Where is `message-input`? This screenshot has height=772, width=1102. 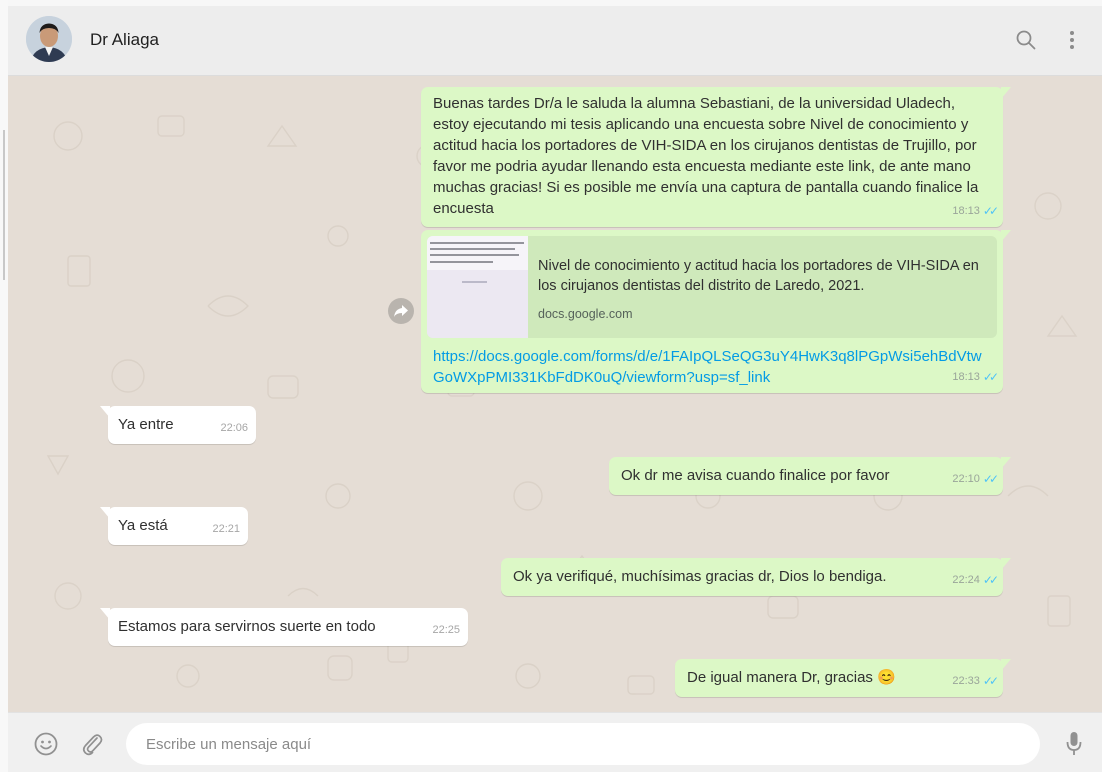 message-input is located at coordinates (583, 744).